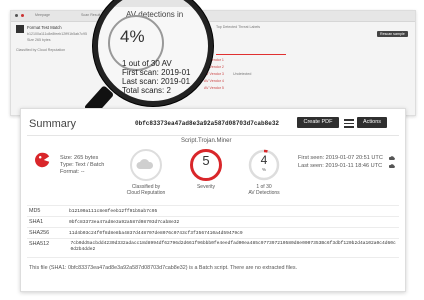 The image size is (424, 300). Describe the element at coordinates (238, 27) in the screenshot. I see `preview-right-header: Top Detected Threat Labels` at that location.